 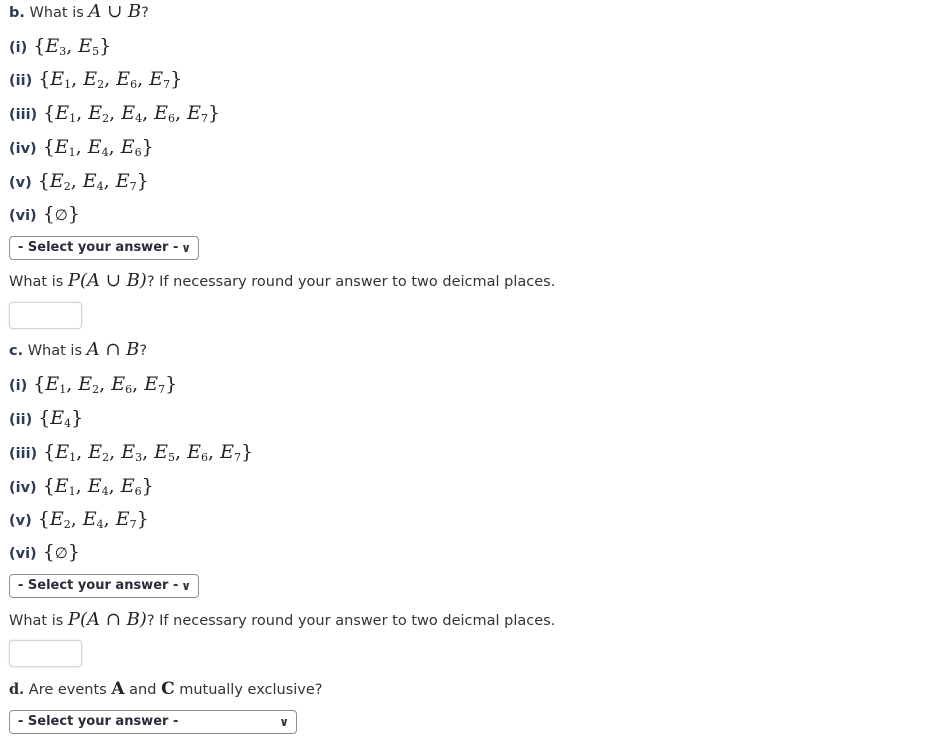 I want to click on part-c-question-prefix: What is, so click(x=55, y=351).